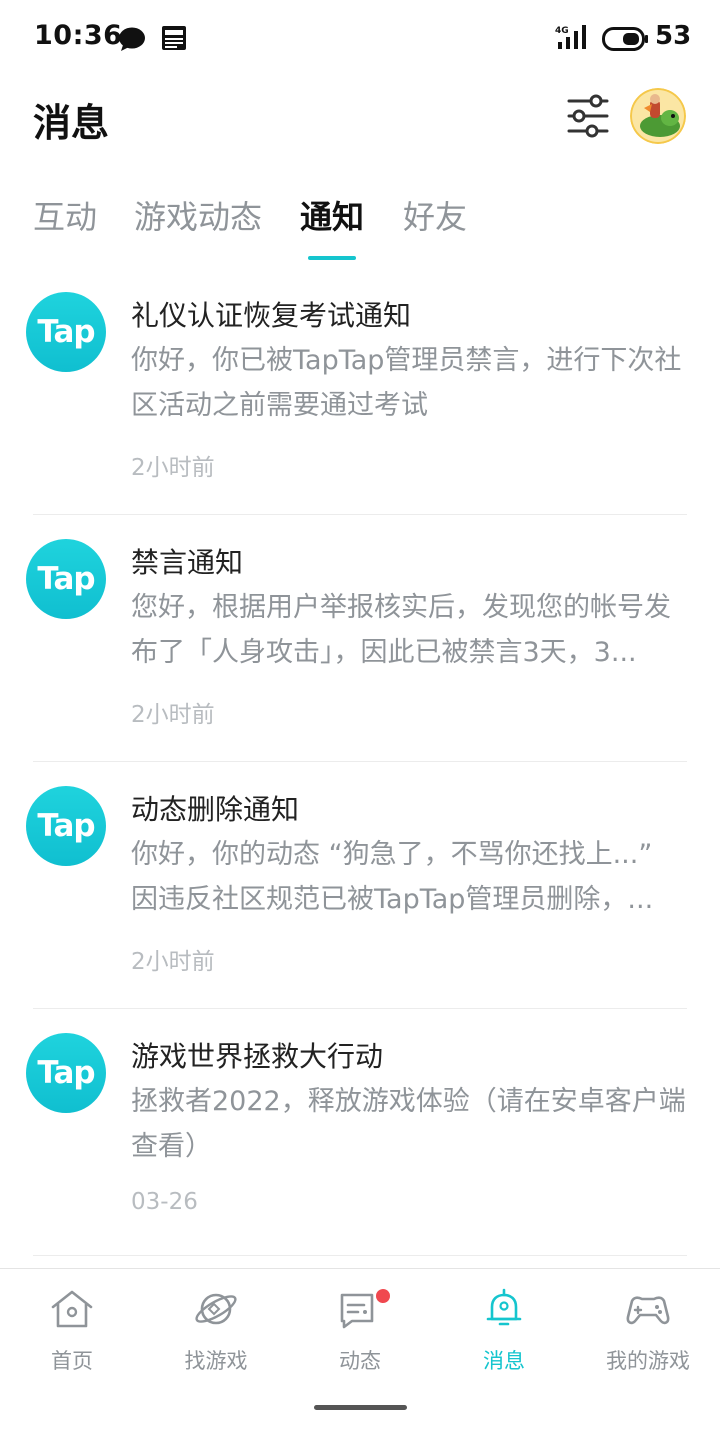 This screenshot has width=720, height=1440. Describe the element at coordinates (504, 1332) in the screenshot. I see `nav-messages: 消息` at that location.